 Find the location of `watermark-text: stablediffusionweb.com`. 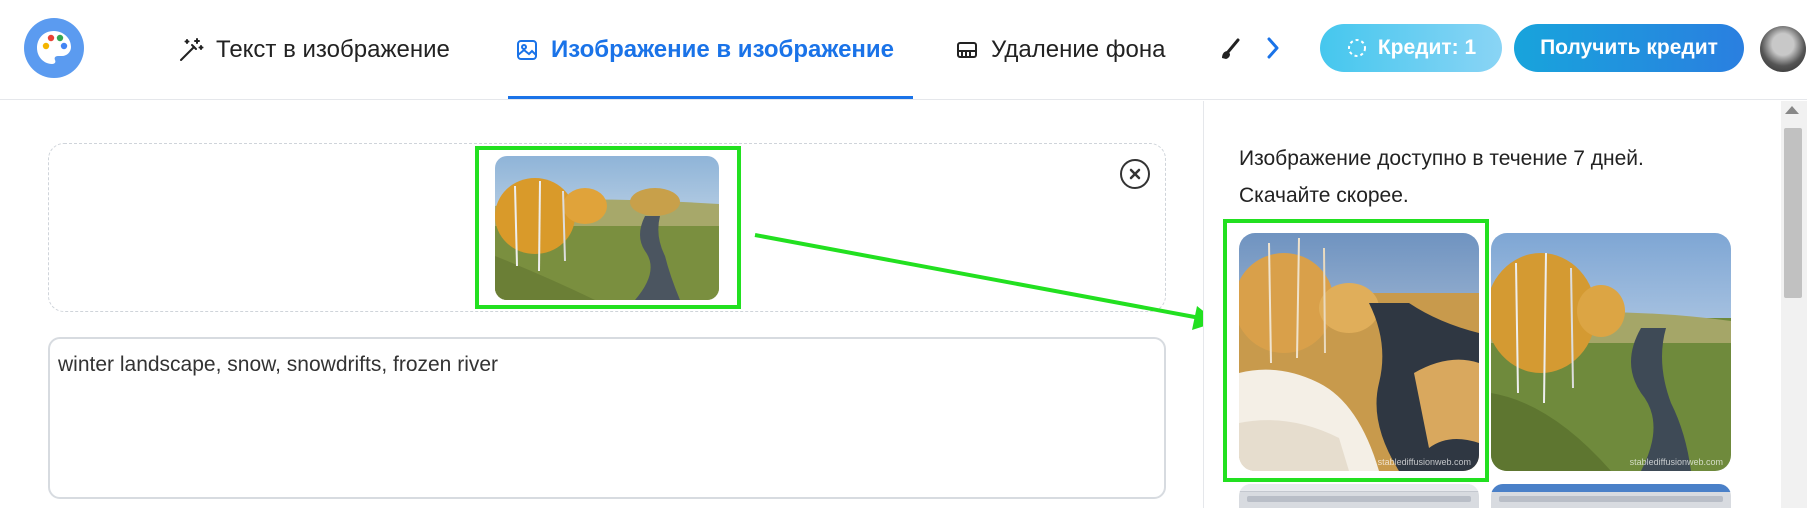

watermark-text: stablediffusionweb.com is located at coordinates (1676, 462).